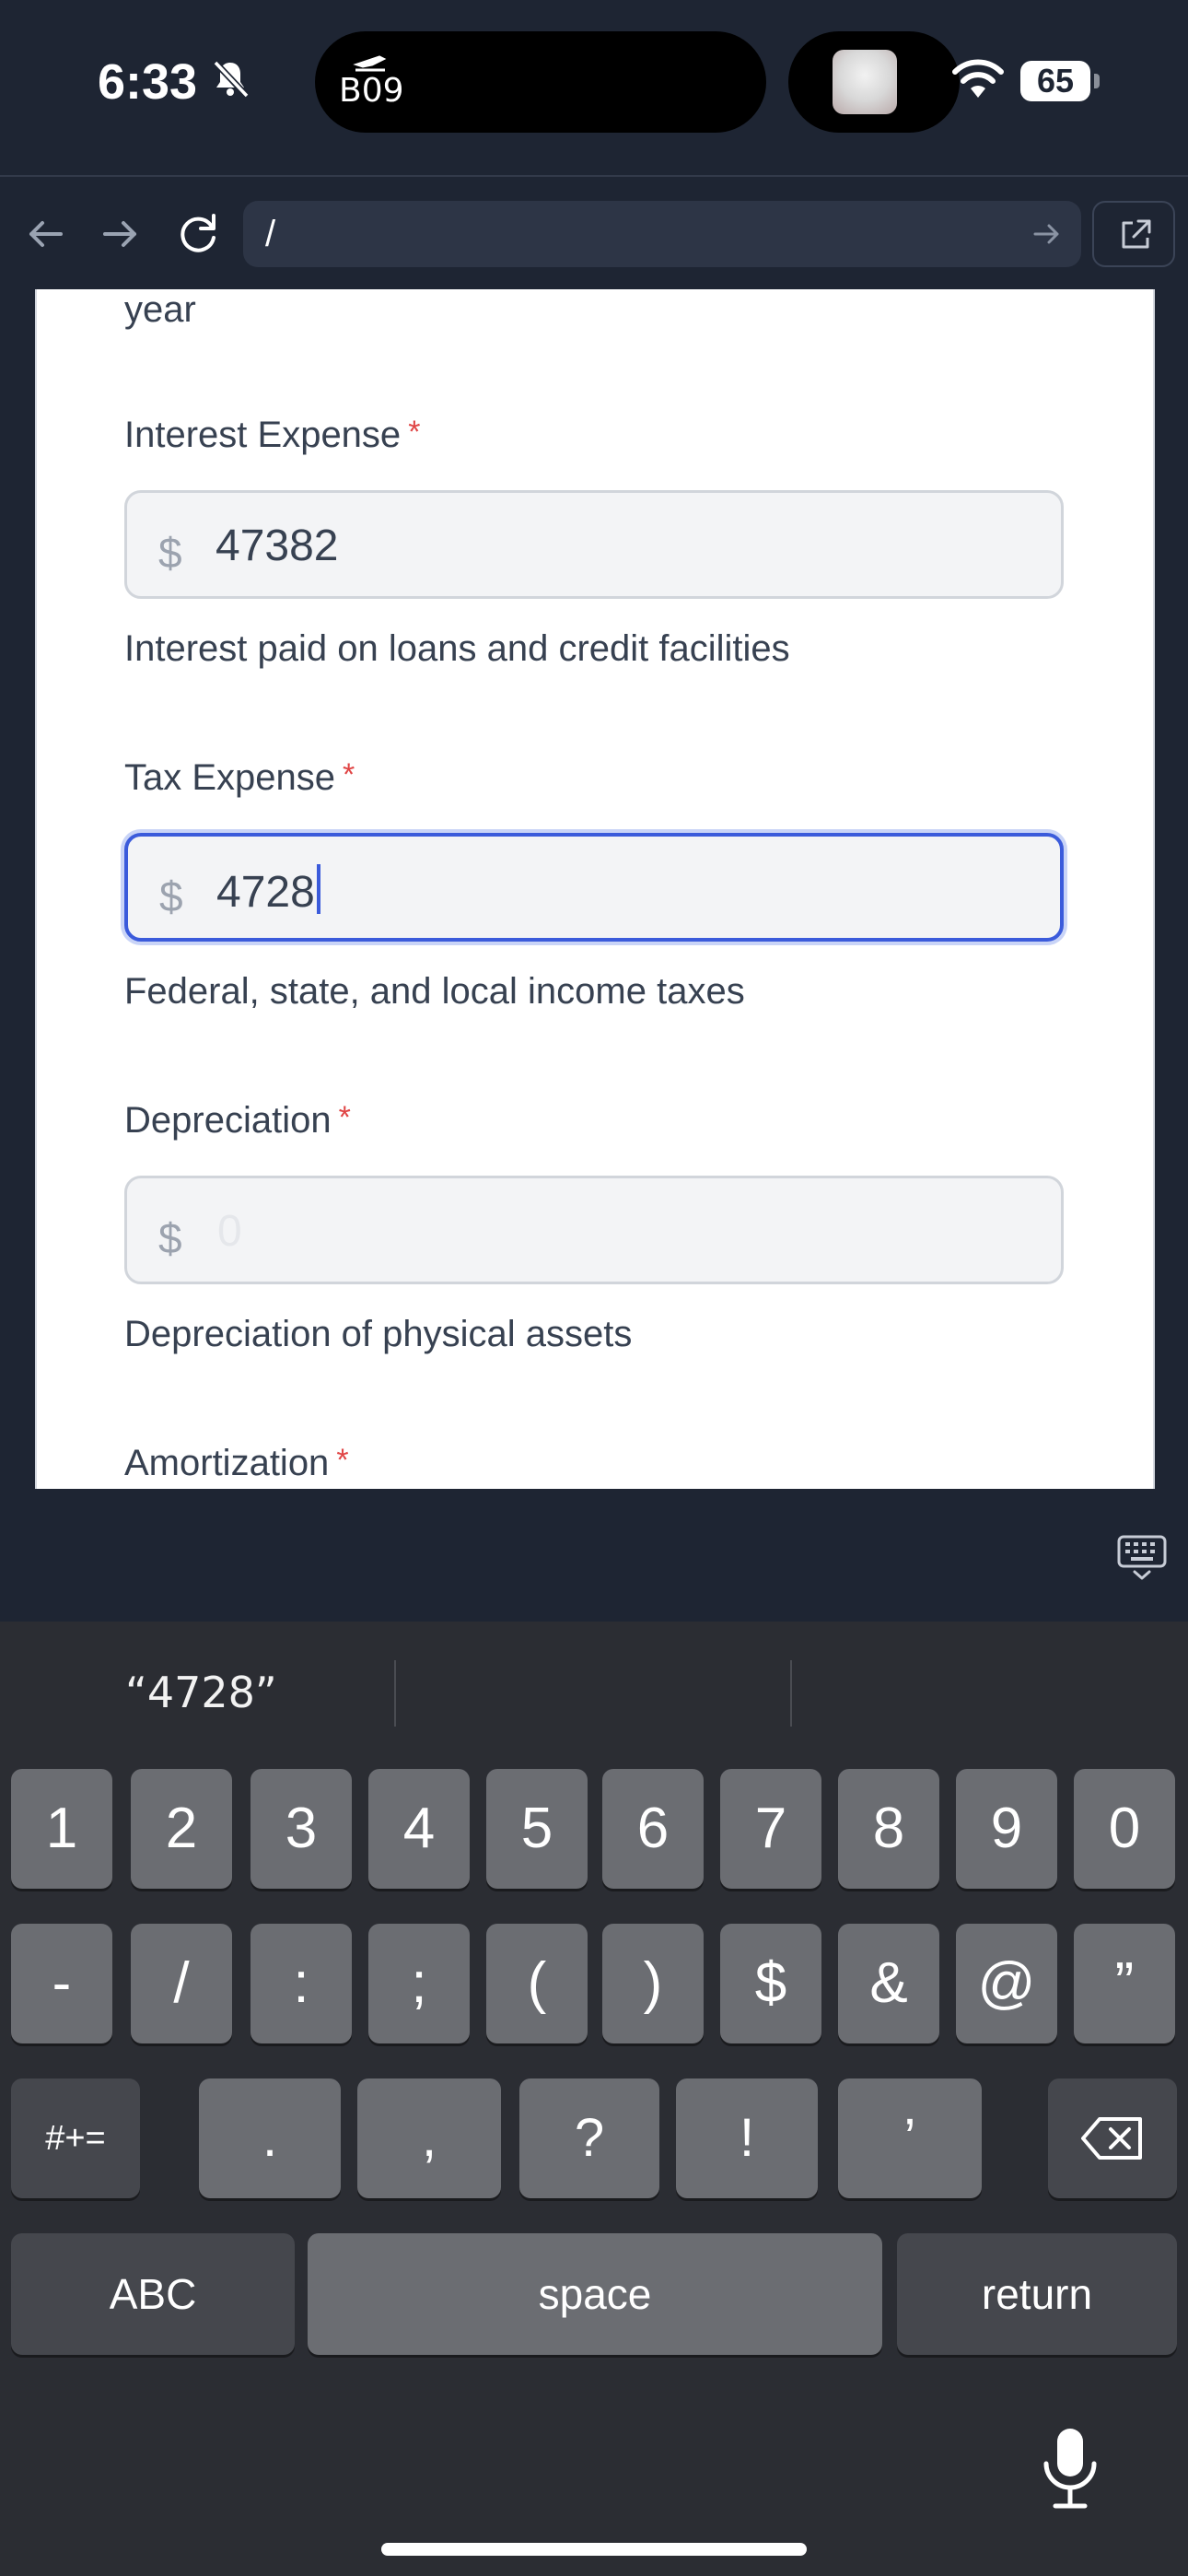  I want to click on key-0: 0, so click(1125, 1829).